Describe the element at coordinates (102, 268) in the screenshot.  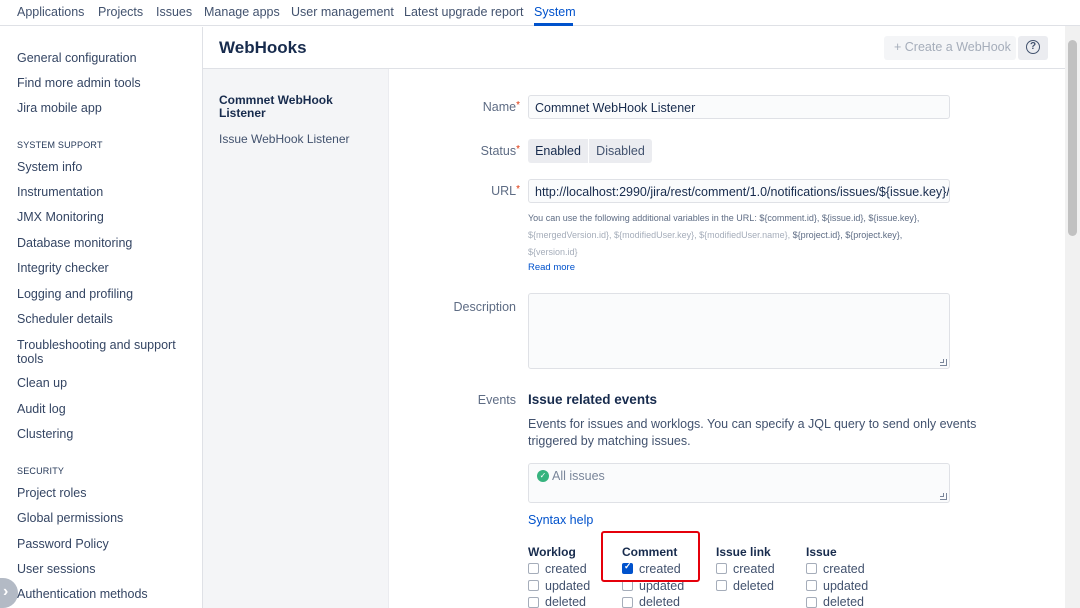
I see `sidebar-item-integrity-checker: Integrity checker` at that location.